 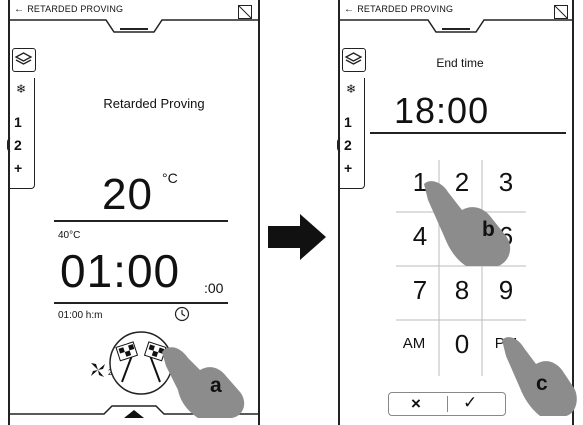 I want to click on action-bar: × ✓, so click(x=447, y=404).